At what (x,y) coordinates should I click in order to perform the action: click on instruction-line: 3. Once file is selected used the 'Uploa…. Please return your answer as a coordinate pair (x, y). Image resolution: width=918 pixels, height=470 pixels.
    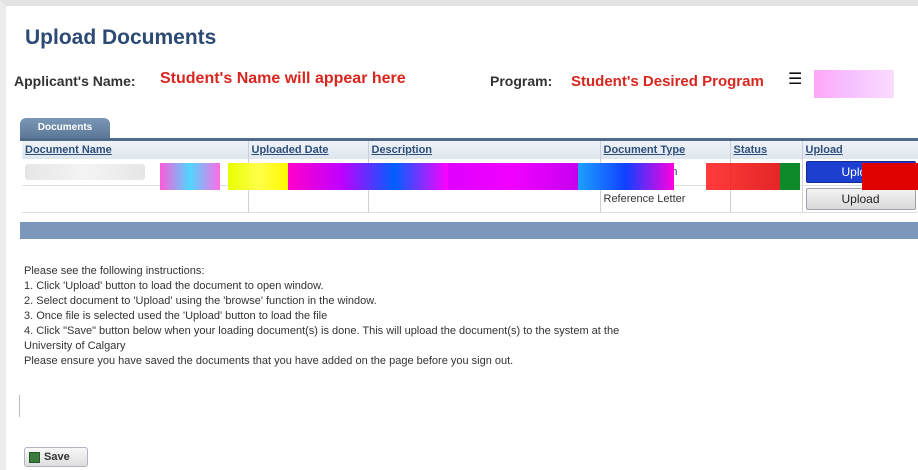
    Looking at the image, I should click on (176, 316).